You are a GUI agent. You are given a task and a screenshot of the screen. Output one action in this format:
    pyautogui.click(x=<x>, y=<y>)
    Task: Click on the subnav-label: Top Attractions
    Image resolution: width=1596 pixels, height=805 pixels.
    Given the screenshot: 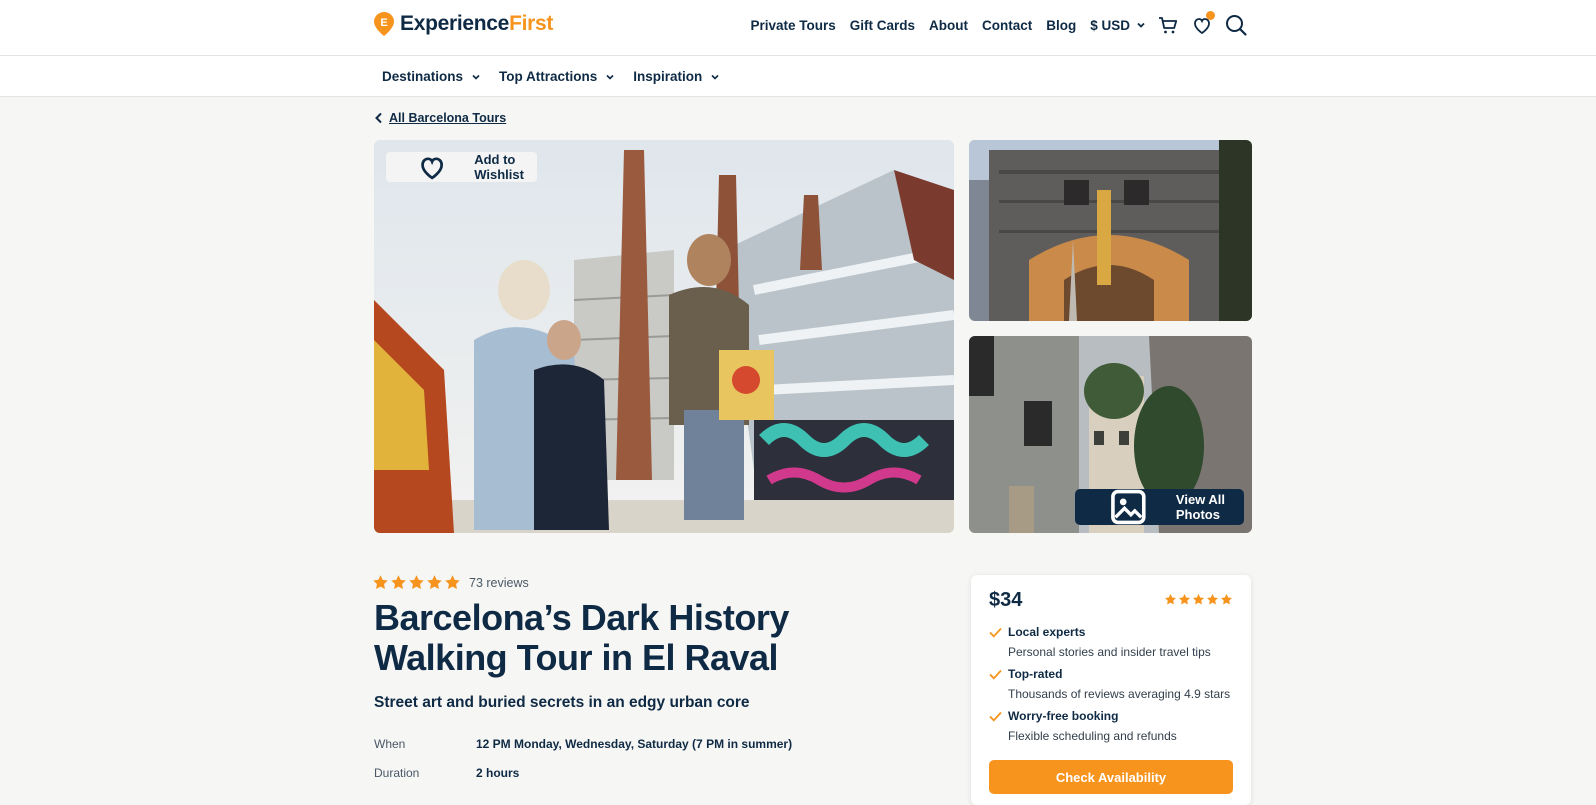 What is the action you would take?
    pyautogui.click(x=548, y=76)
    